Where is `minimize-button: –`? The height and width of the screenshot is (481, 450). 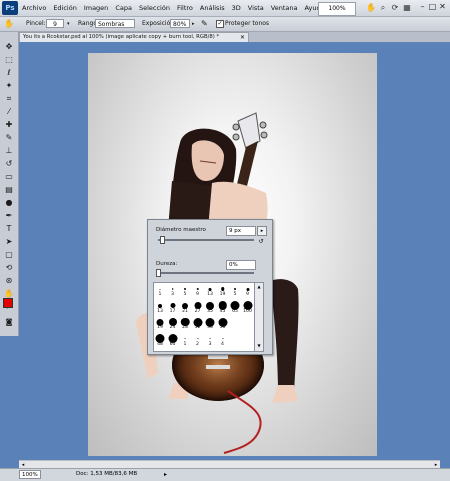
minimize-button: – is located at coordinates (422, 7).